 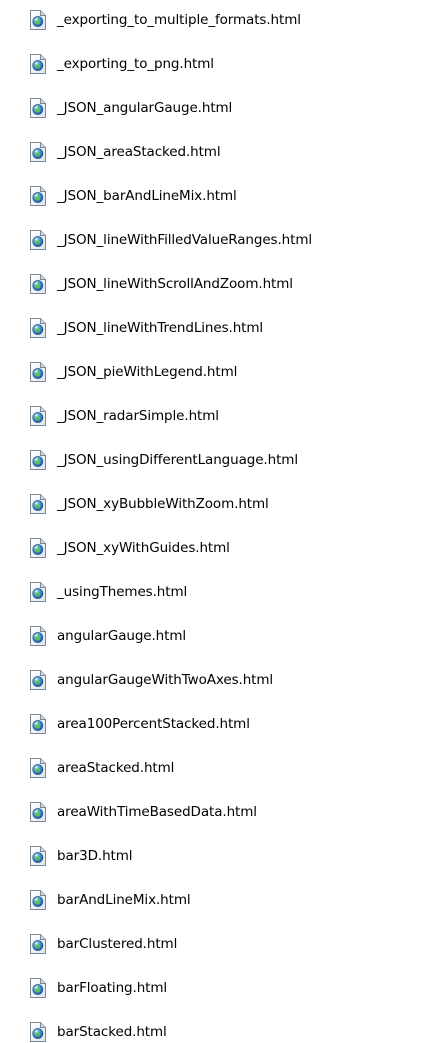 What do you see at coordinates (95, 856) in the screenshot?
I see `file-name: bar3D.html` at bounding box center [95, 856].